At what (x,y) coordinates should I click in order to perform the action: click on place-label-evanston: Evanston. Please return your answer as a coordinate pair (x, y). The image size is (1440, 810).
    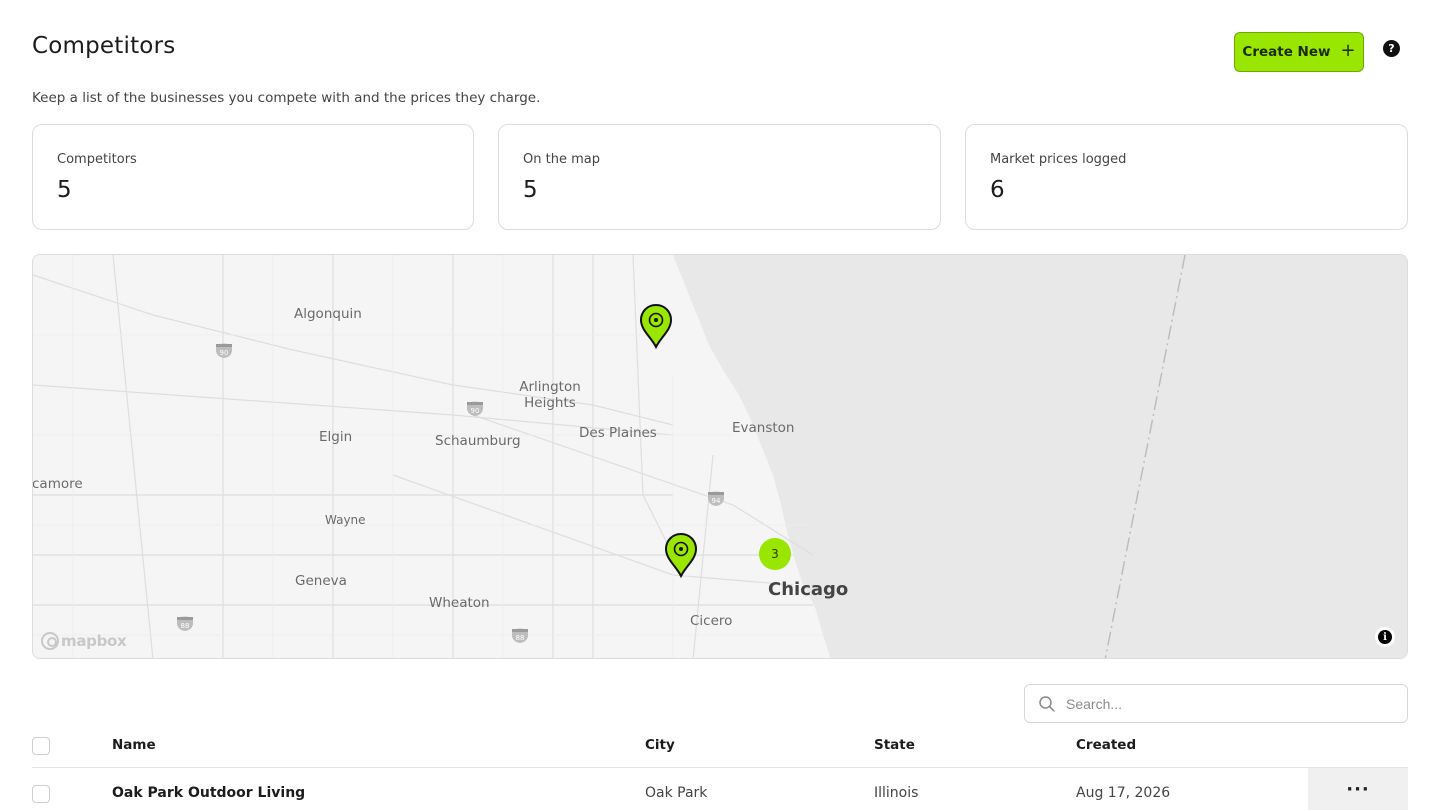
    Looking at the image, I should click on (763, 428).